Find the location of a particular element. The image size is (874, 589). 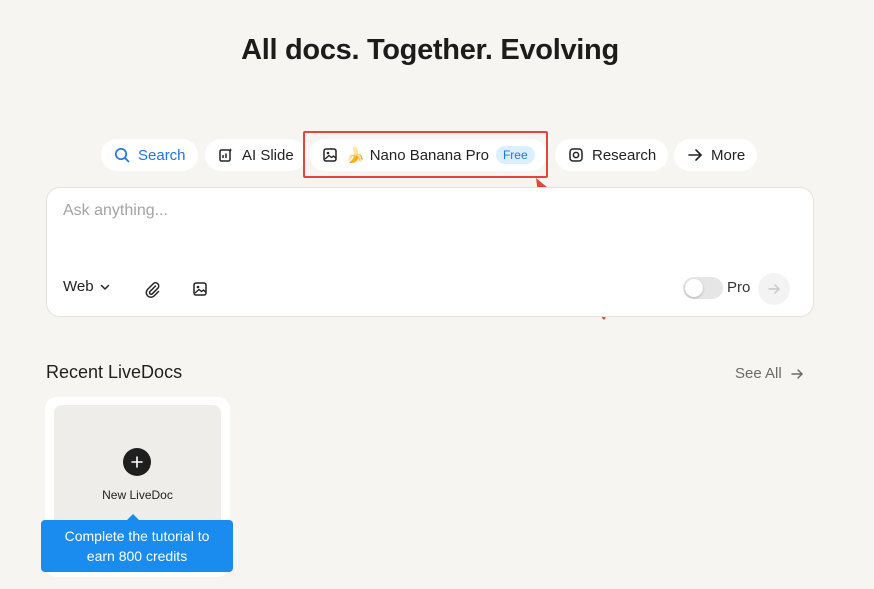

recent-livedocs-title: Recent LiveDocs is located at coordinates (114, 372).